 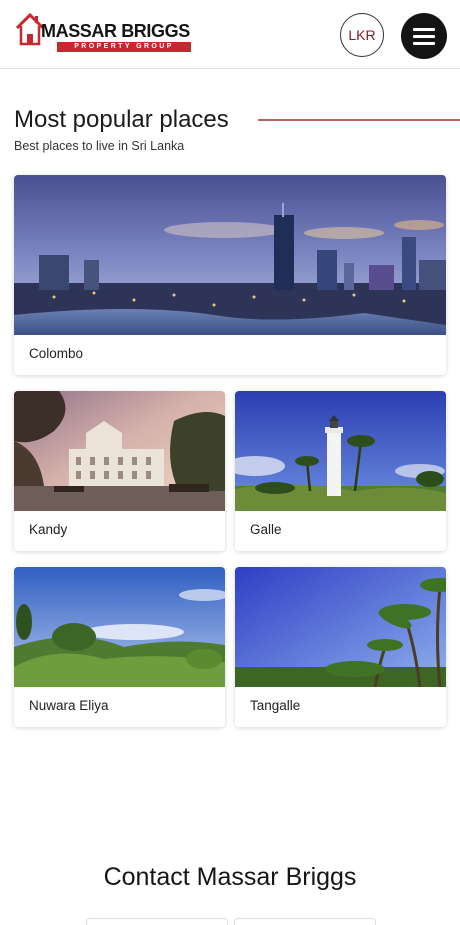 I want to click on place-card-nuwara-eliya: Nuwara Eliya, so click(x=119, y=647).